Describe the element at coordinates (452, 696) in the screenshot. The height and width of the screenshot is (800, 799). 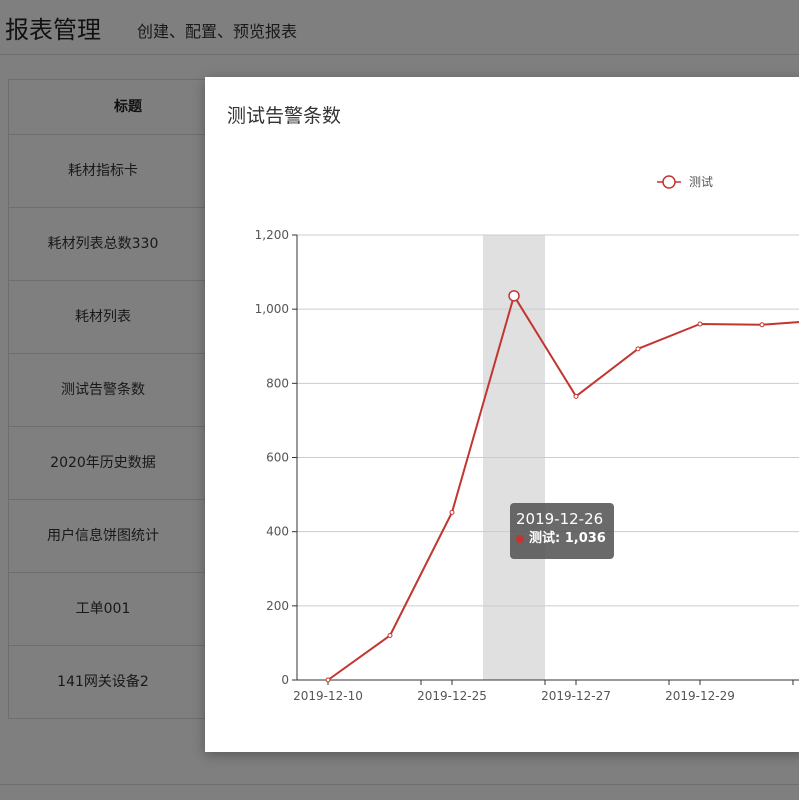
I see `x-tick-label: 2019-12-25` at that location.